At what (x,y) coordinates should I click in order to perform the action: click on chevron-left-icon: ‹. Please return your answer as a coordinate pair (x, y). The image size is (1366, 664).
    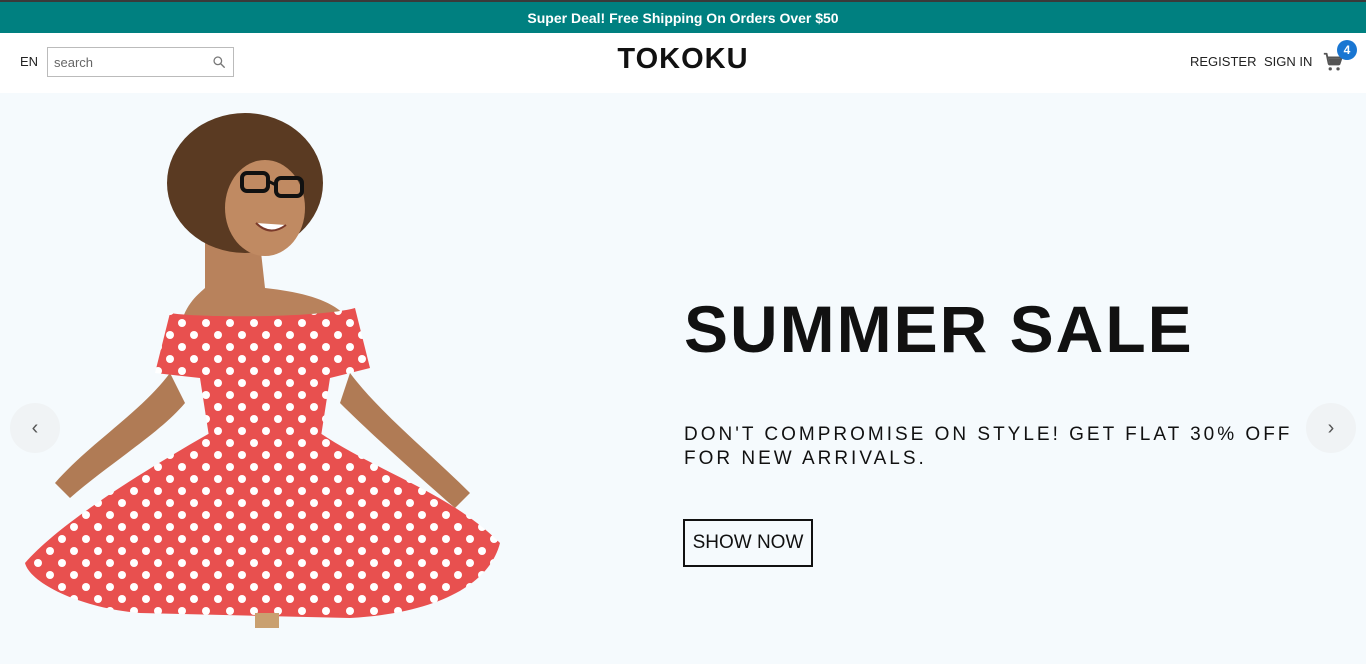
    Looking at the image, I should click on (35, 427).